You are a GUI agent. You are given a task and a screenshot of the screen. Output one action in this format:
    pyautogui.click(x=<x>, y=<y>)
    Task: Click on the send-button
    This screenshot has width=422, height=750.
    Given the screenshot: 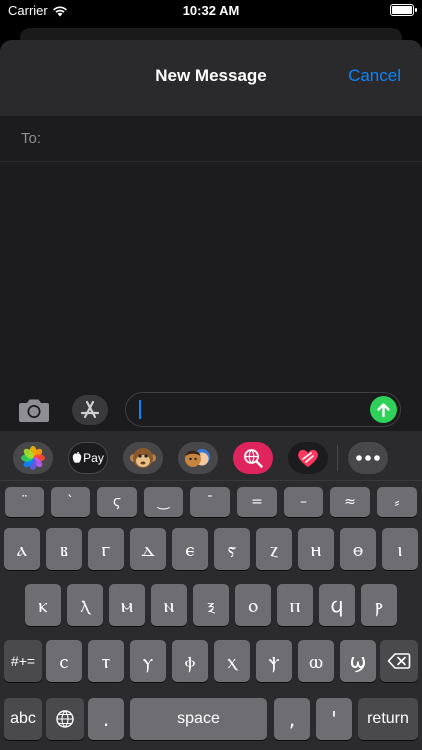 What is the action you would take?
    pyautogui.click(x=383, y=409)
    